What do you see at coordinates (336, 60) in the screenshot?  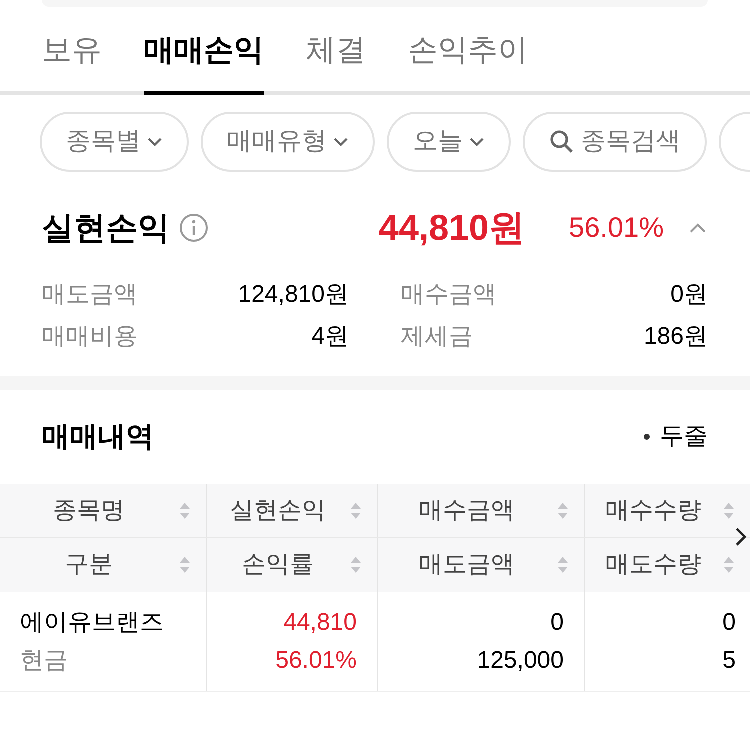 I see `tab: 체결` at bounding box center [336, 60].